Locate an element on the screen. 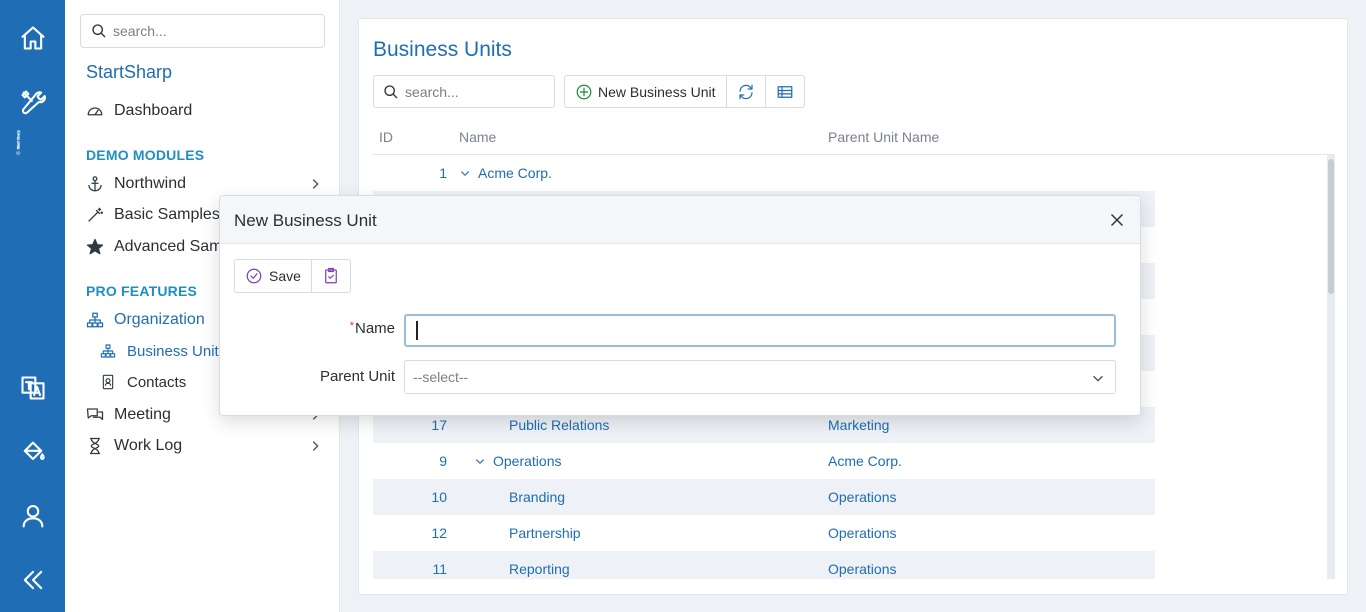 The image size is (1366, 612). column-header-parent: Parent Unit Name is located at coordinates (883, 137).